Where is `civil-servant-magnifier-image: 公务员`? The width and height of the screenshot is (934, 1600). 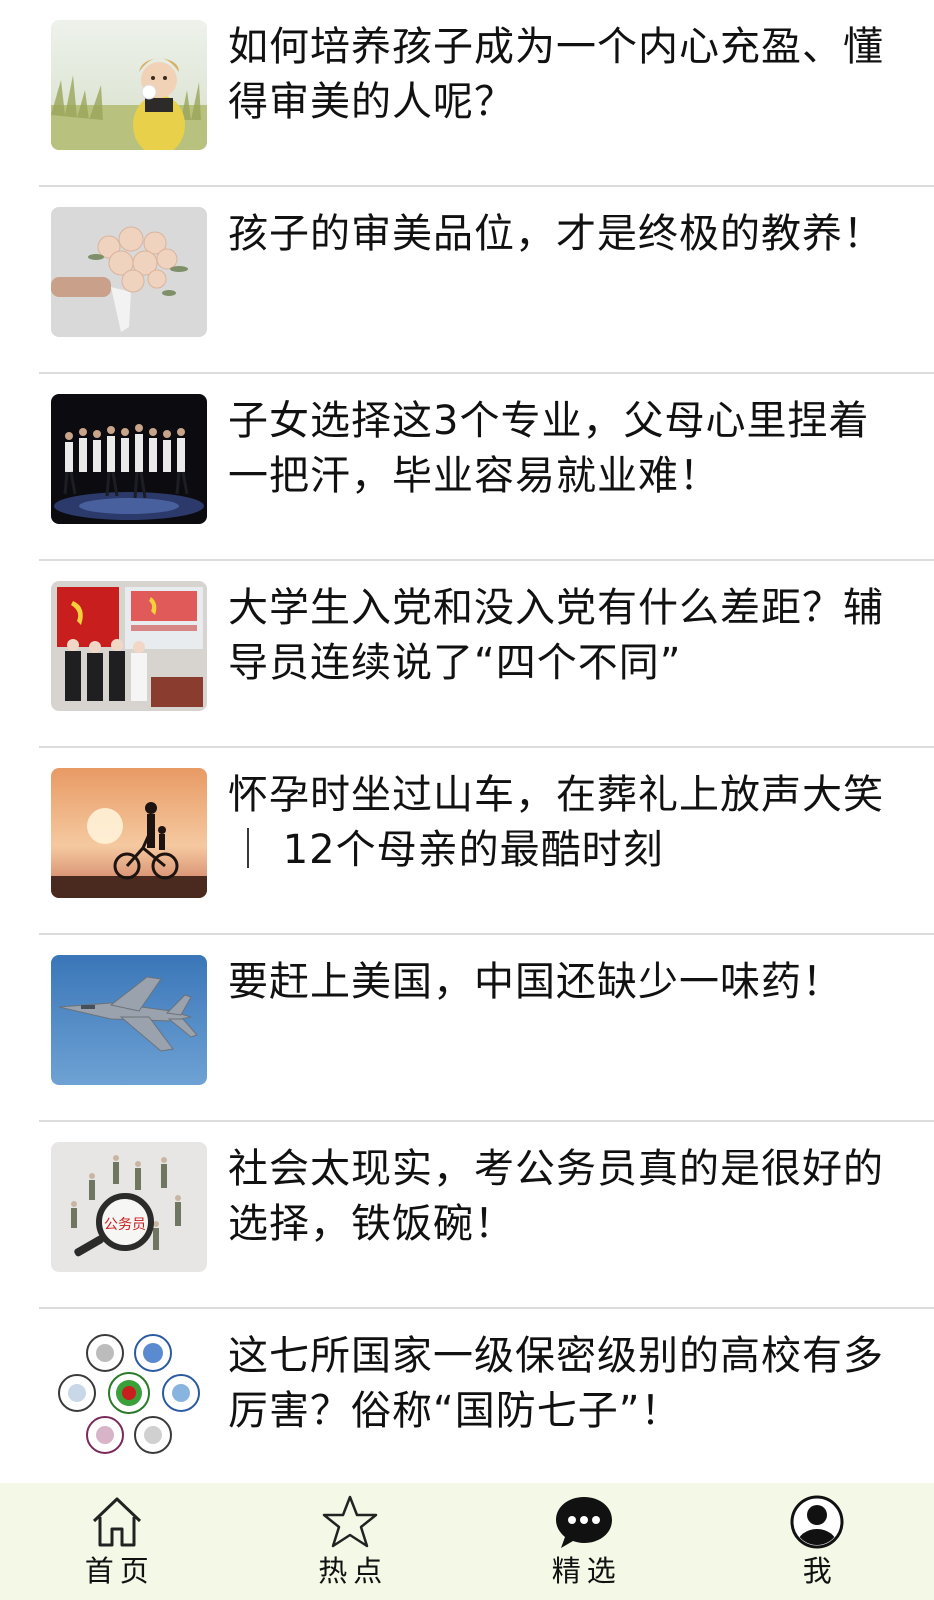 civil-servant-magnifier-image: 公务员 is located at coordinates (129, 1207).